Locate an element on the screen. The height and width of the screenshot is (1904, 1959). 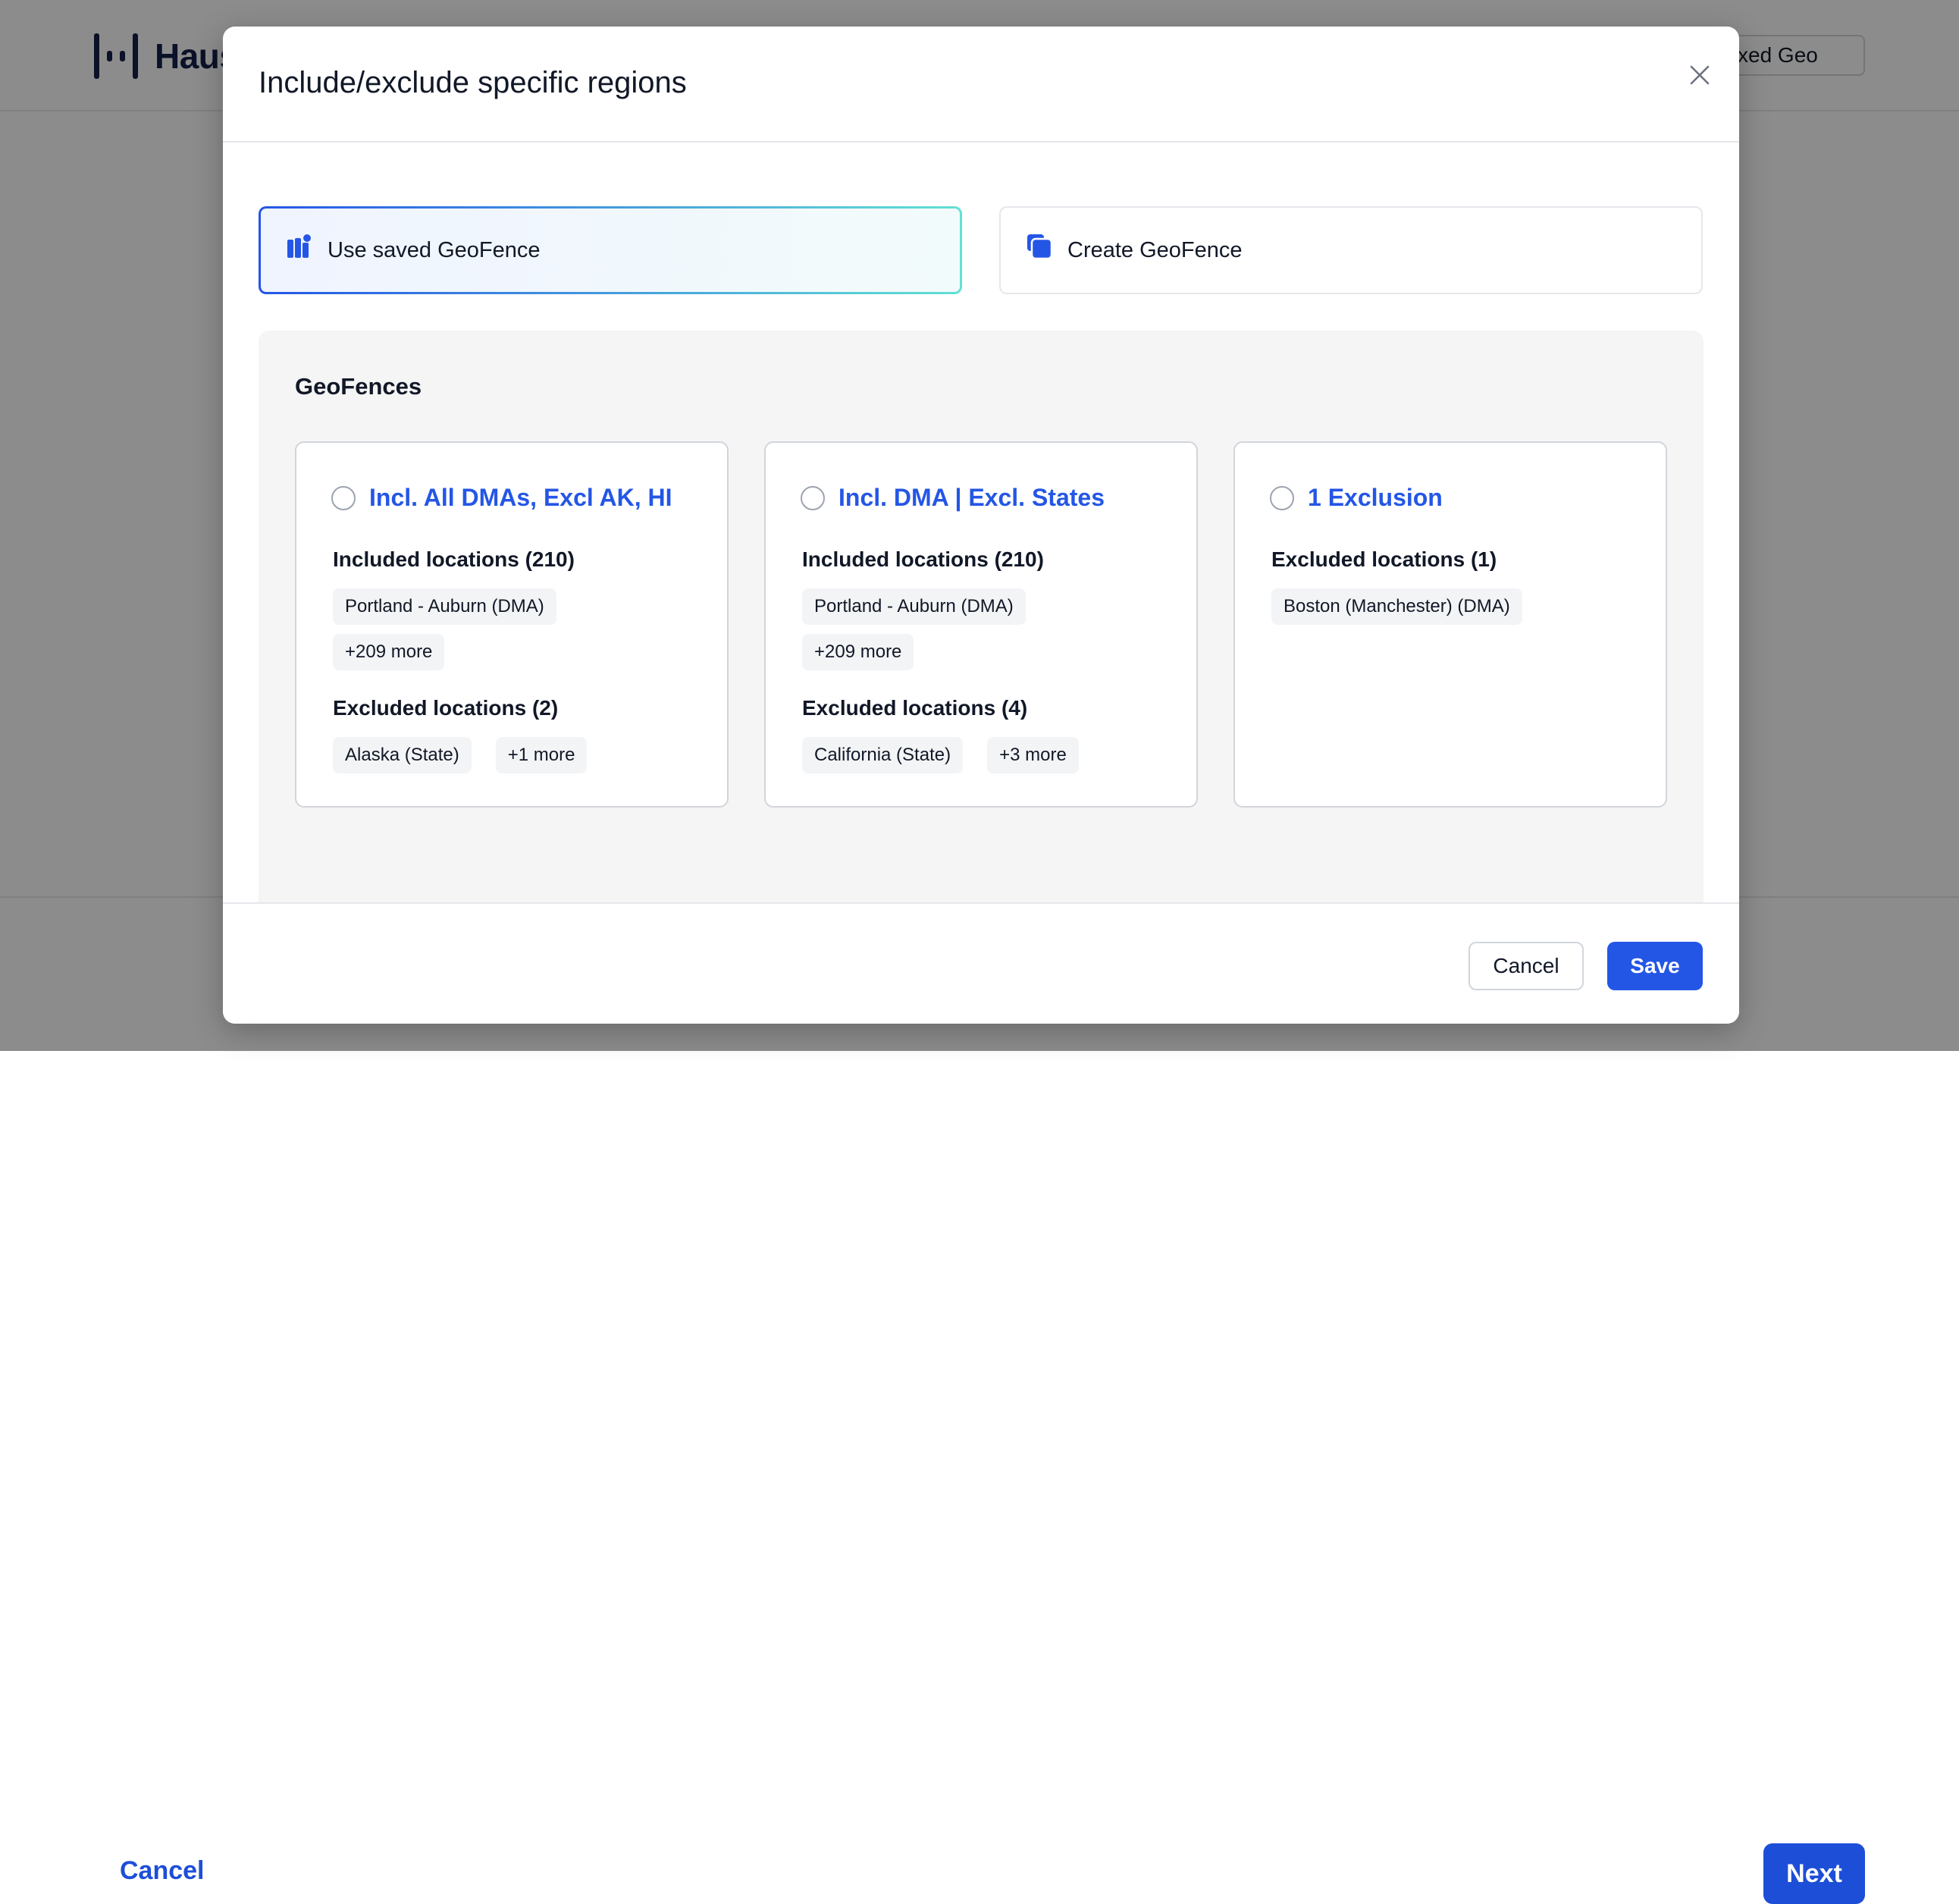
close-icon is located at coordinates (1699, 75).